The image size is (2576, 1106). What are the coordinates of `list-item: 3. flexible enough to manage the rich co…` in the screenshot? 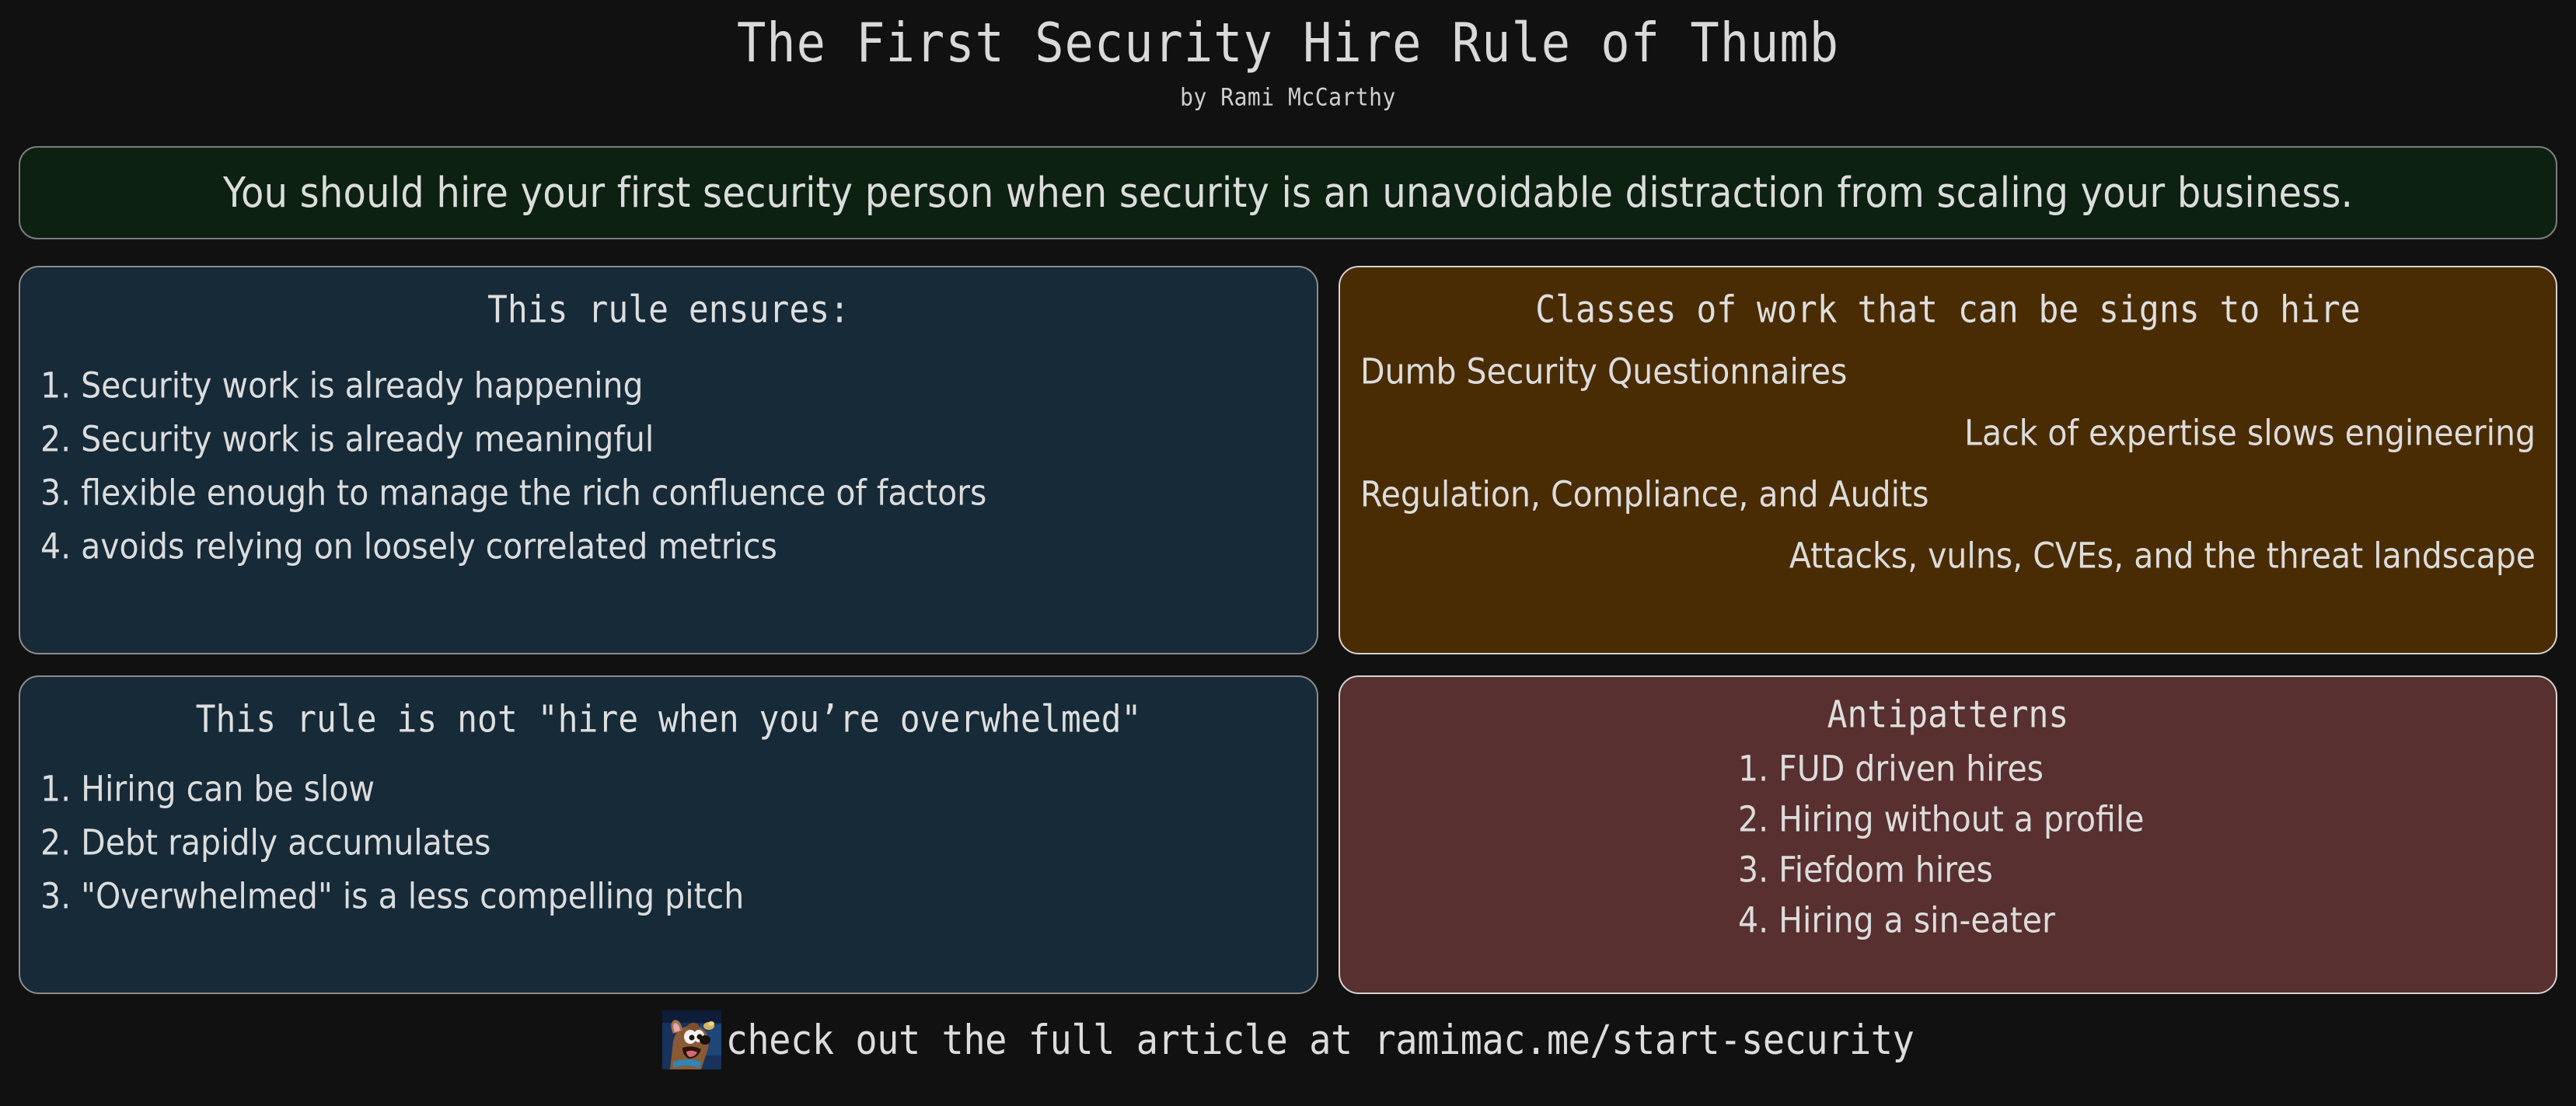 It's located at (514, 493).